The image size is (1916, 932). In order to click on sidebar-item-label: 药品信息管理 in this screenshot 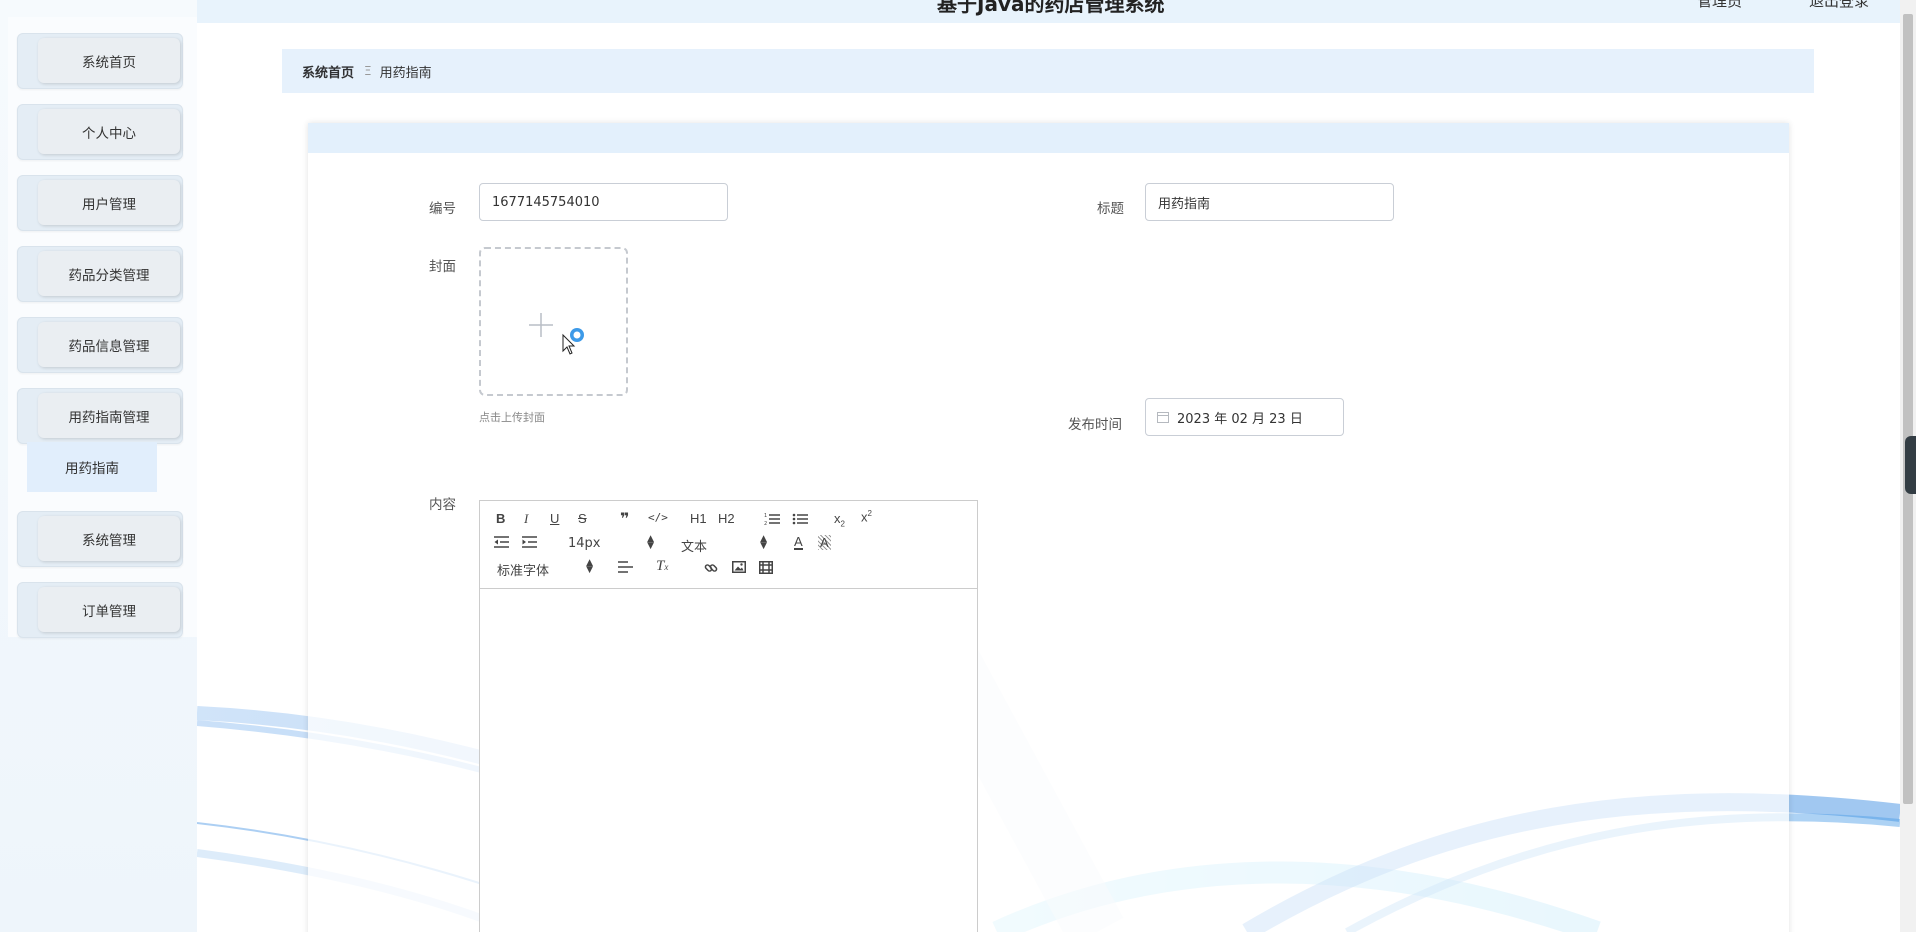, I will do `click(109, 344)`.